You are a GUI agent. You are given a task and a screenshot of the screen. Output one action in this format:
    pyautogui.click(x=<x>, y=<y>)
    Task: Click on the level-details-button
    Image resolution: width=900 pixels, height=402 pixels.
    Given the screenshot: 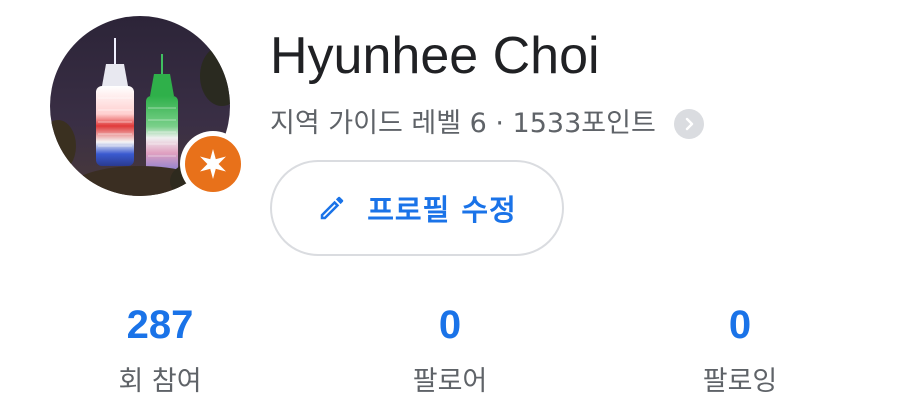 What is the action you would take?
    pyautogui.click(x=688, y=124)
    